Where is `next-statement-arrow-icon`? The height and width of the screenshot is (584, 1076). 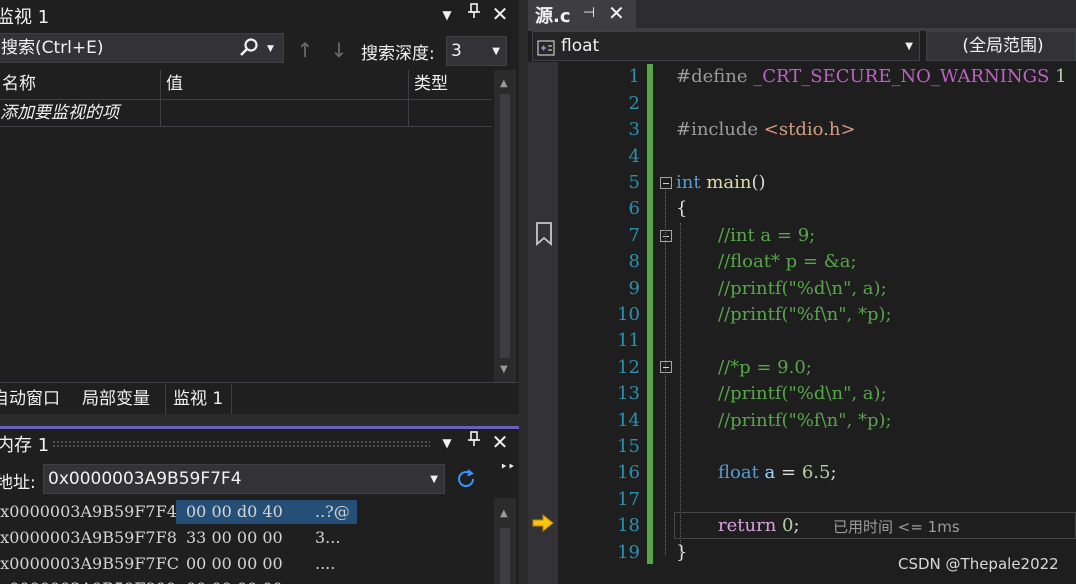 next-statement-arrow-icon is located at coordinates (543, 524).